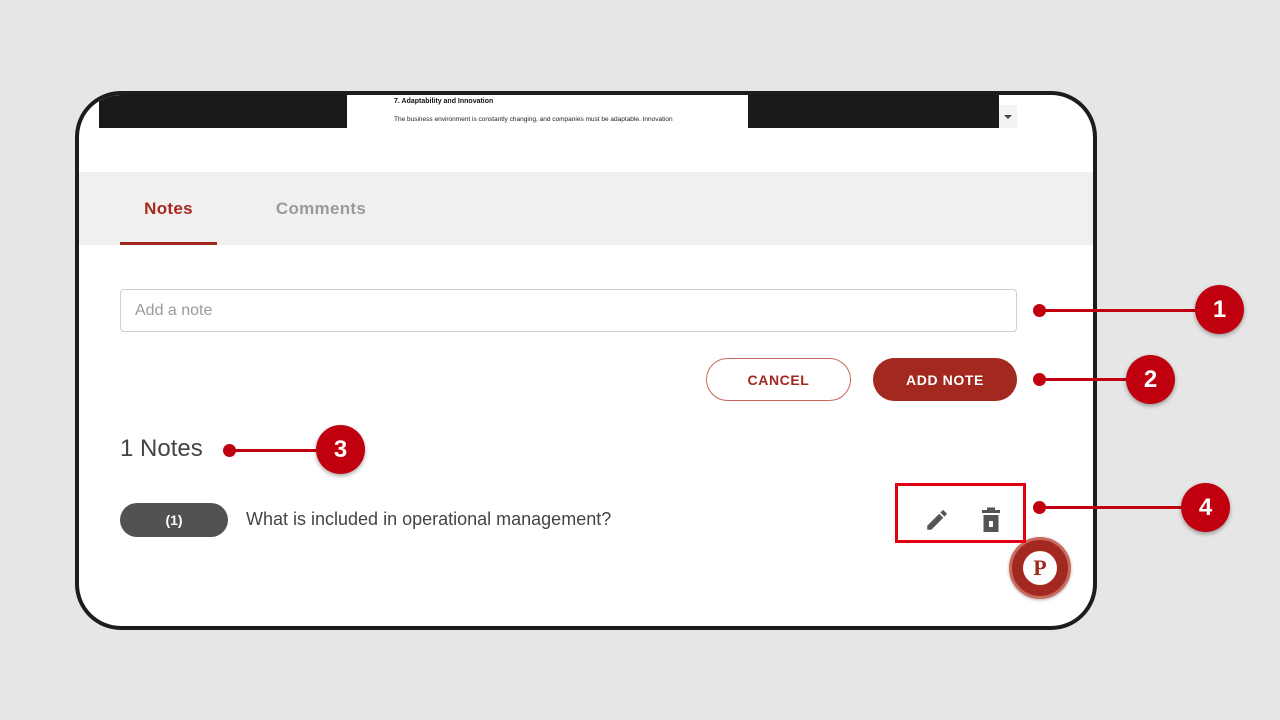 This screenshot has height=720, width=1280. What do you see at coordinates (568, 310) in the screenshot?
I see `add-note-input` at bounding box center [568, 310].